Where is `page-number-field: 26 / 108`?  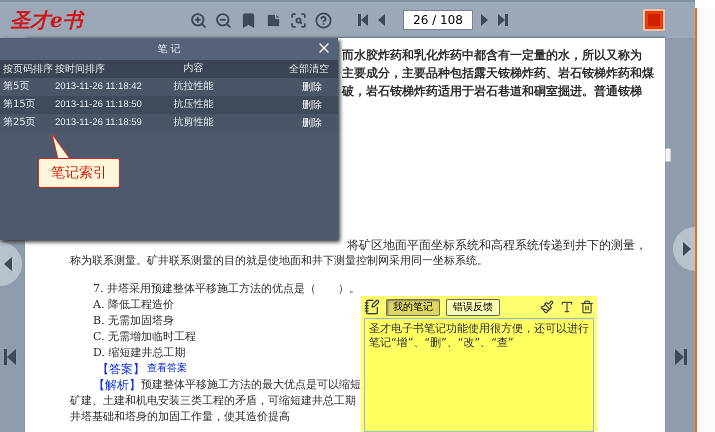 page-number-field: 26 / 108 is located at coordinates (438, 20).